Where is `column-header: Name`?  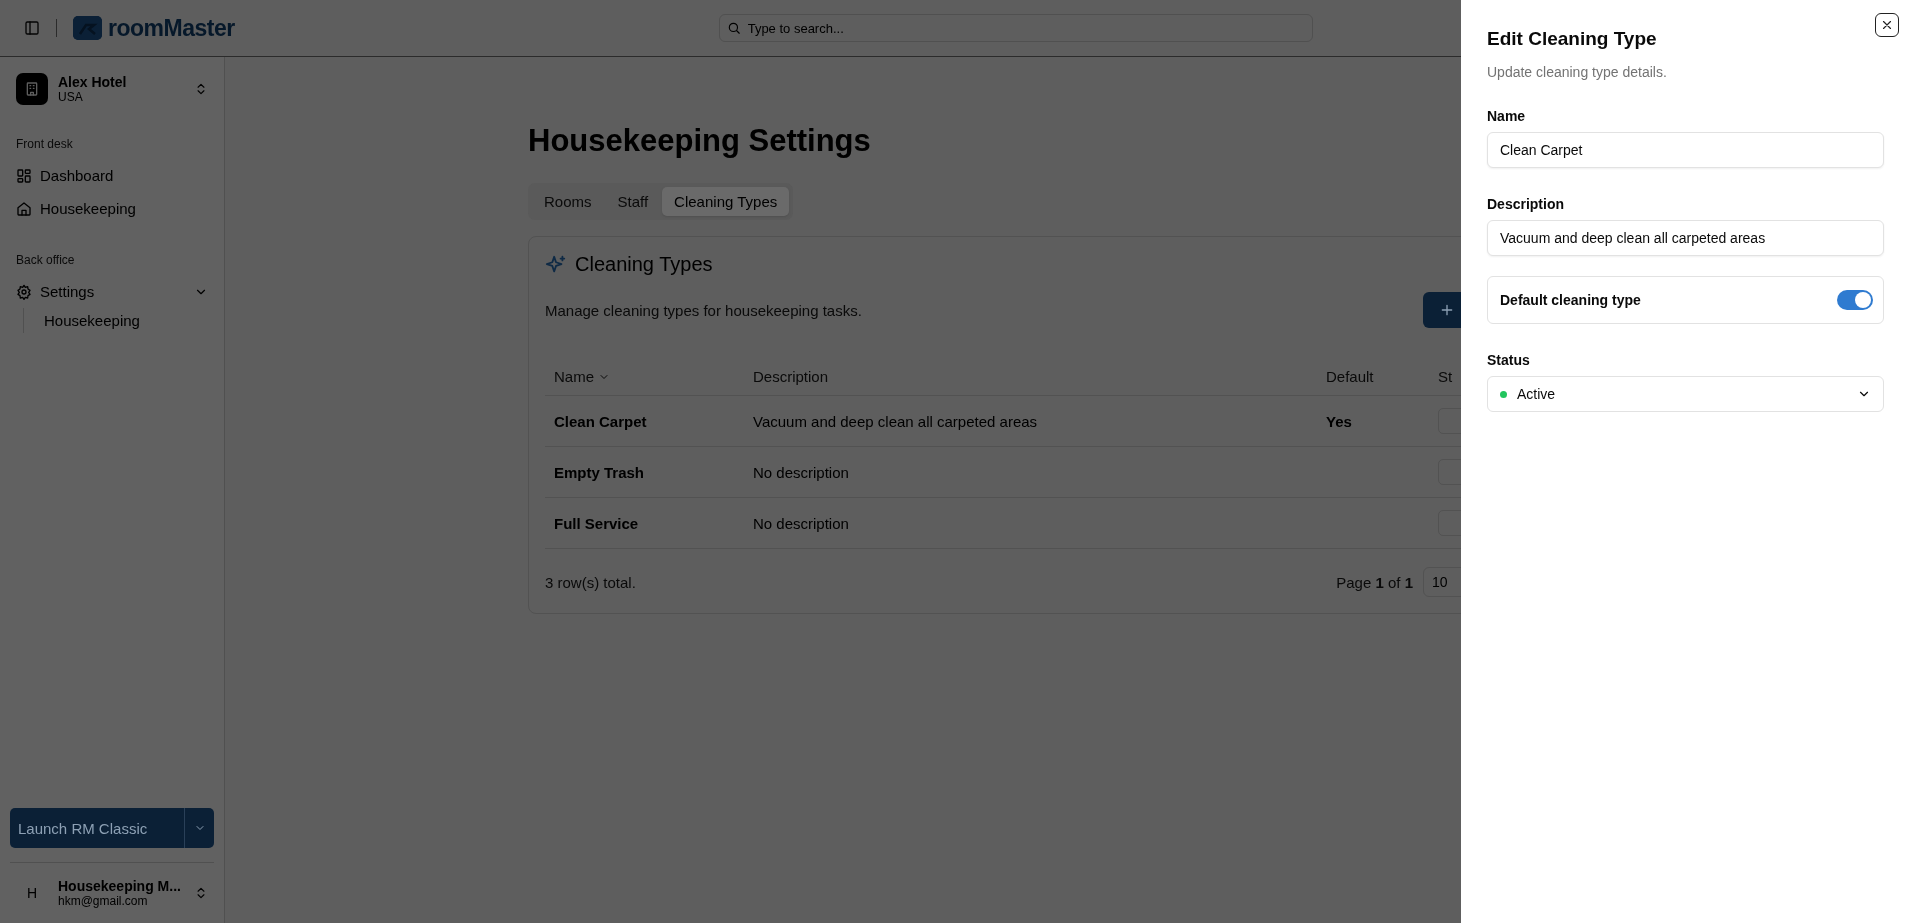
column-header: Name is located at coordinates (582, 376).